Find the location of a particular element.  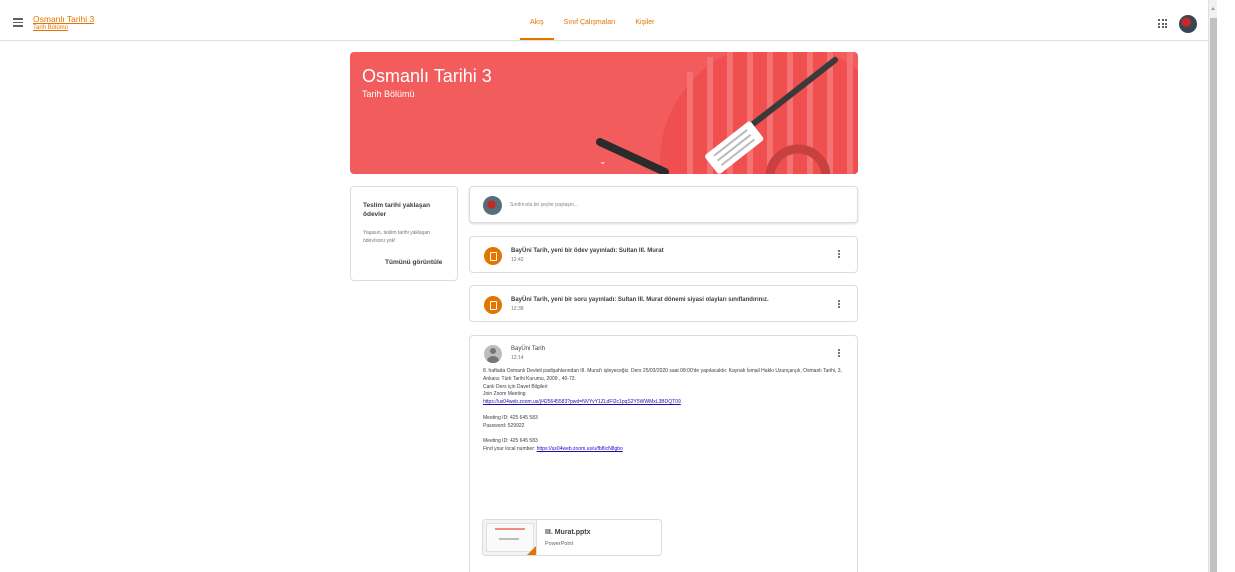

announcement-text: Join Zoom Meeting is located at coordinates (504, 394).